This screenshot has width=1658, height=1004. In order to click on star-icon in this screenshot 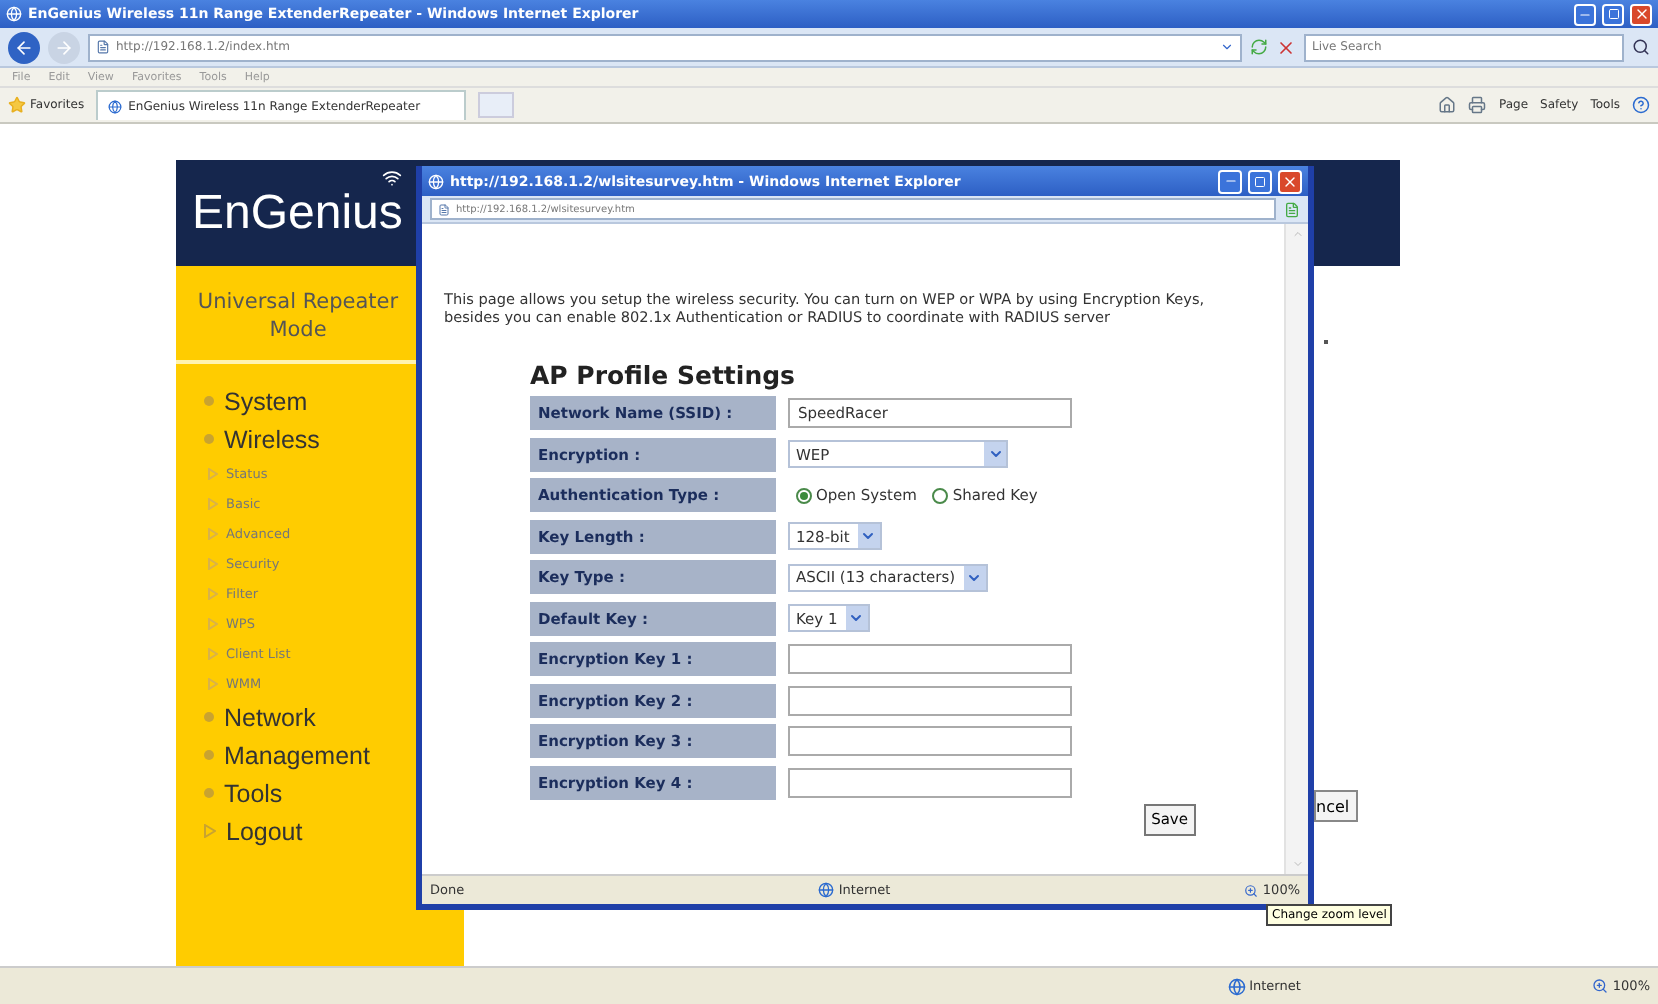, I will do `click(17, 105)`.